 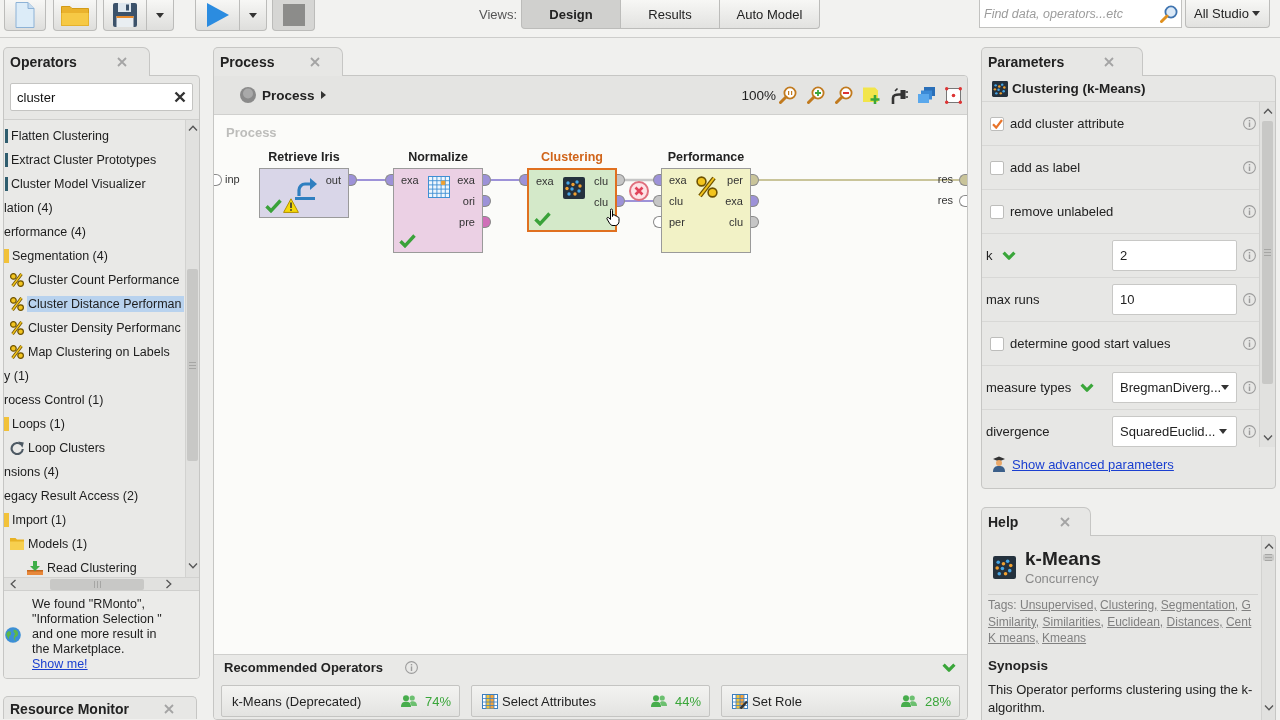 I want to click on frame-icon, so click(x=953, y=95).